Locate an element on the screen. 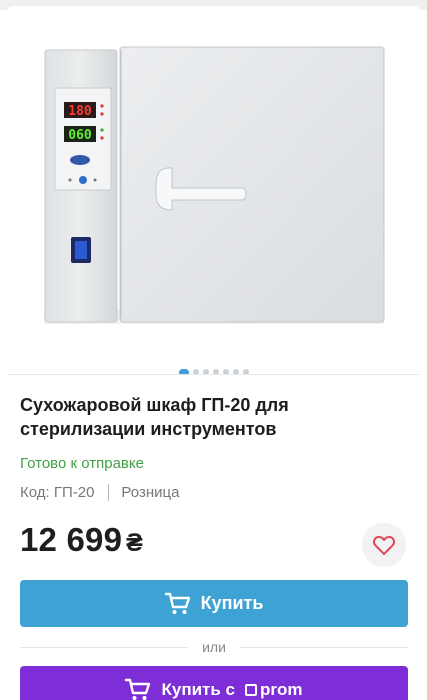  buy-button-label: Купить is located at coordinates (232, 603).